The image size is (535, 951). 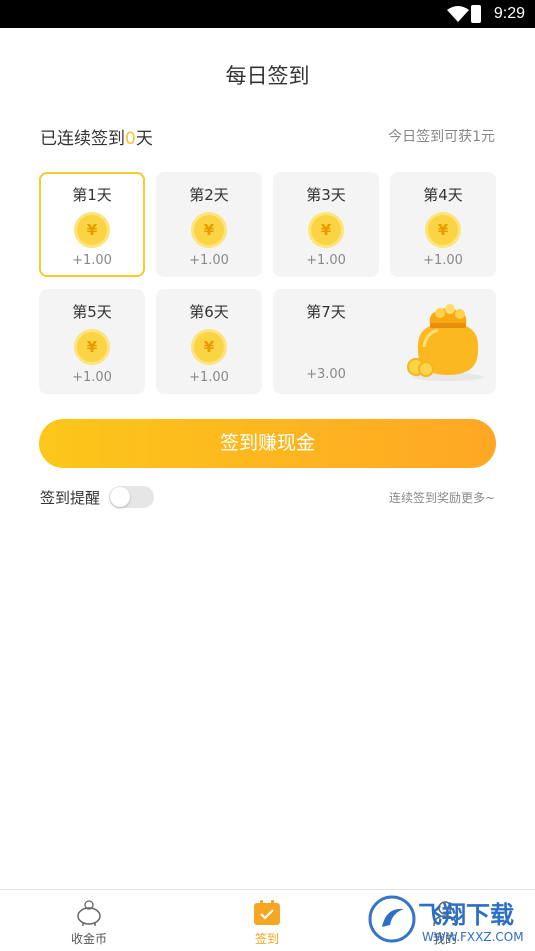 I want to click on day-label: 第6天, so click(x=209, y=312).